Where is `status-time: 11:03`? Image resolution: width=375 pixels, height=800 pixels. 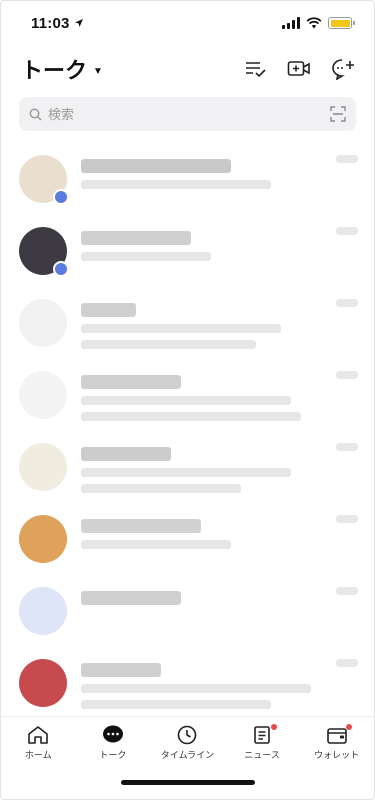 status-time: 11:03 is located at coordinates (57, 23).